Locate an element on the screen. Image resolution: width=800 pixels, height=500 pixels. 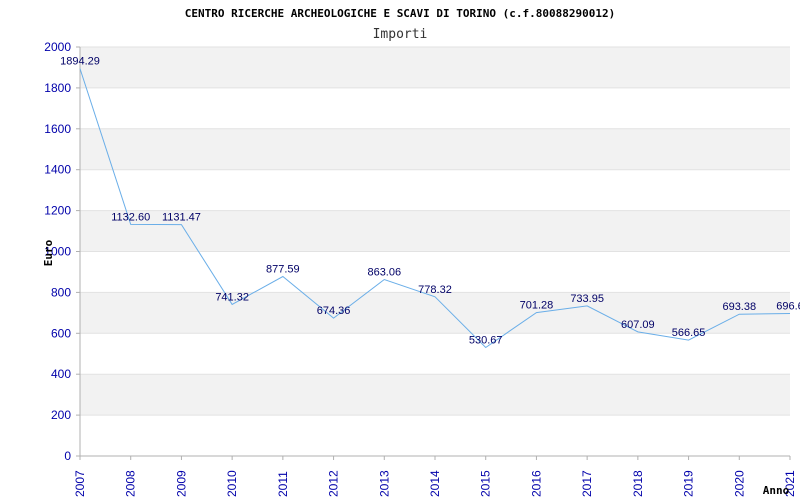
y-tick-label: 0 is located at coordinates (67, 456).